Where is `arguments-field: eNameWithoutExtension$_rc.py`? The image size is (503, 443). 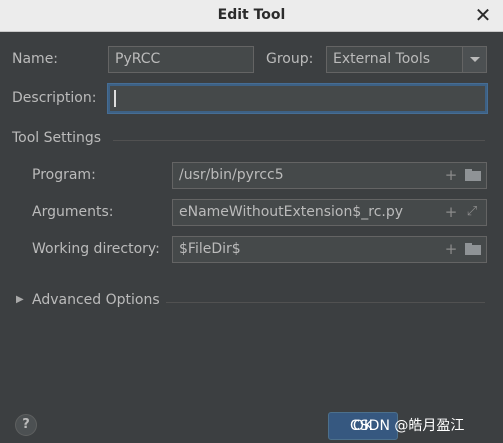 arguments-field: eNameWithoutExtension$_rc.py is located at coordinates (329, 212).